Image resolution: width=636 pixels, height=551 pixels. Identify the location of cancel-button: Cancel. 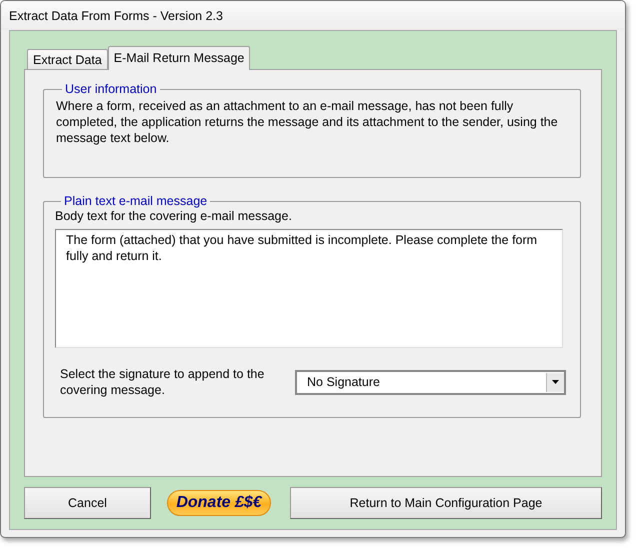
(87, 503).